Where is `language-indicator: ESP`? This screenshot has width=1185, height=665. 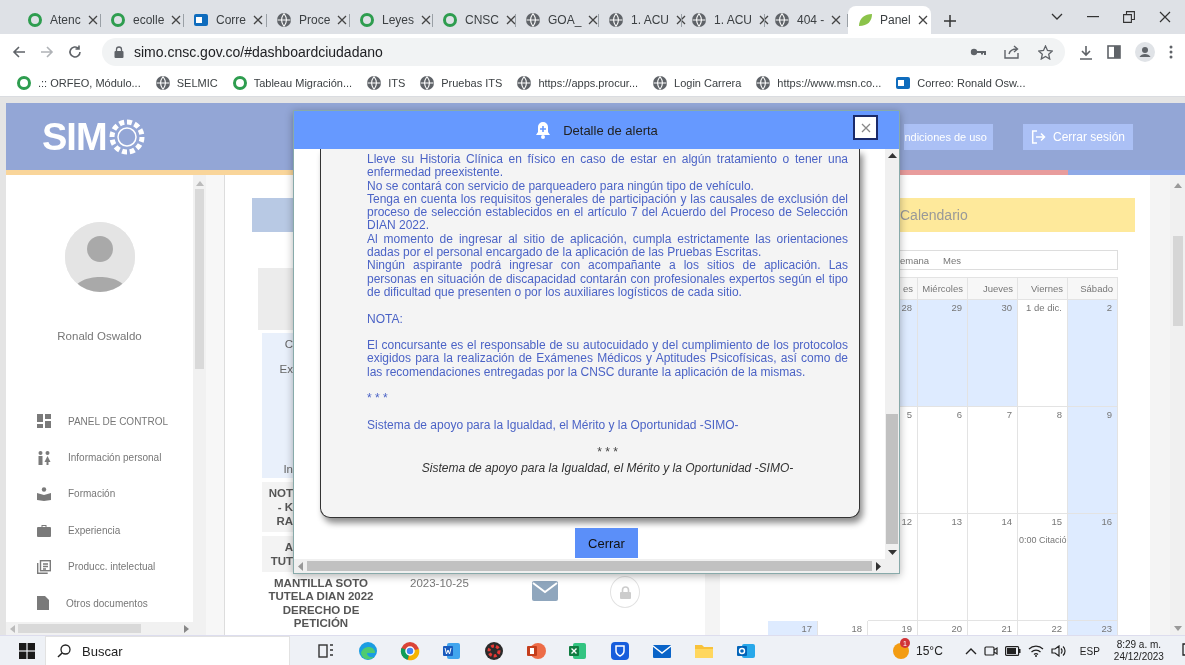 language-indicator: ESP is located at coordinates (1089, 651).